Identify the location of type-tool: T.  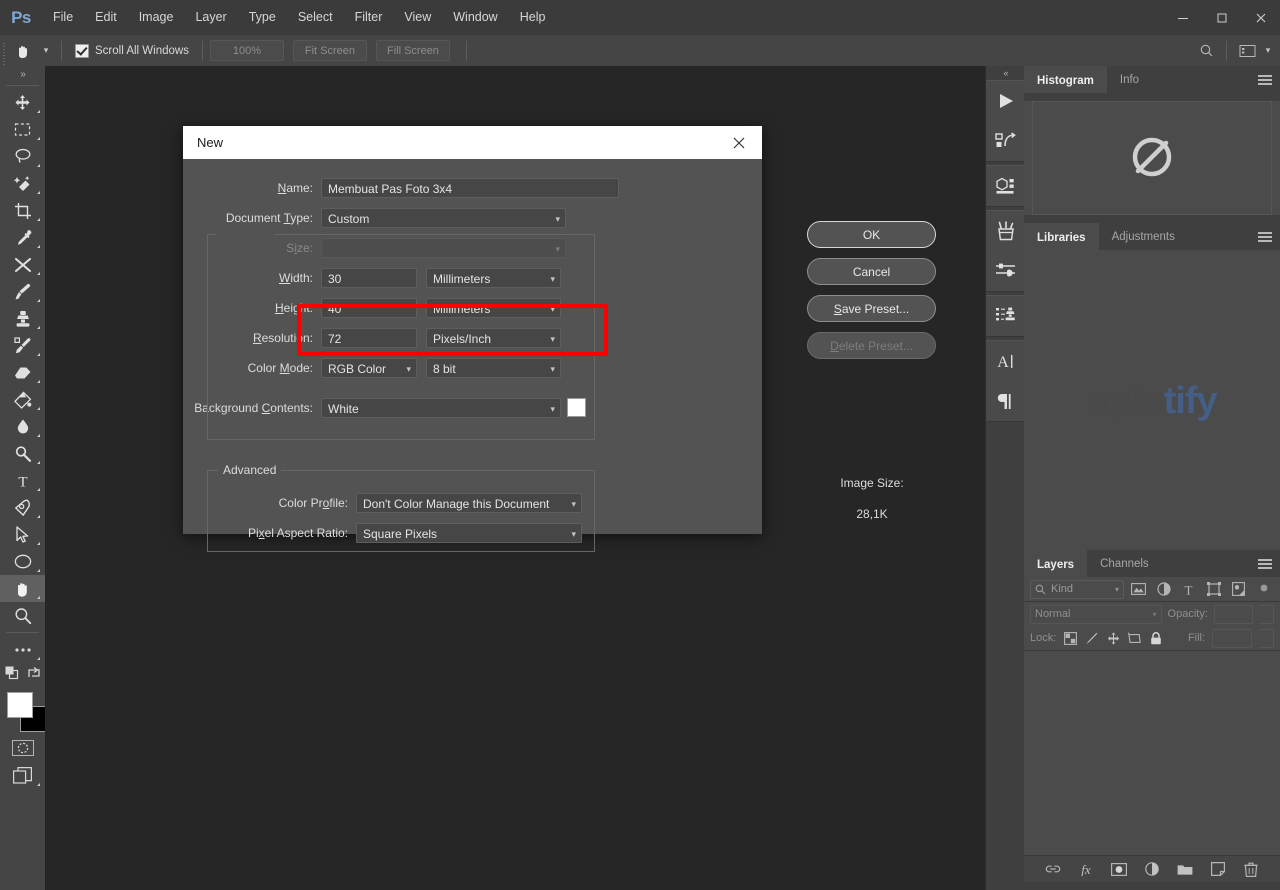
(22, 480).